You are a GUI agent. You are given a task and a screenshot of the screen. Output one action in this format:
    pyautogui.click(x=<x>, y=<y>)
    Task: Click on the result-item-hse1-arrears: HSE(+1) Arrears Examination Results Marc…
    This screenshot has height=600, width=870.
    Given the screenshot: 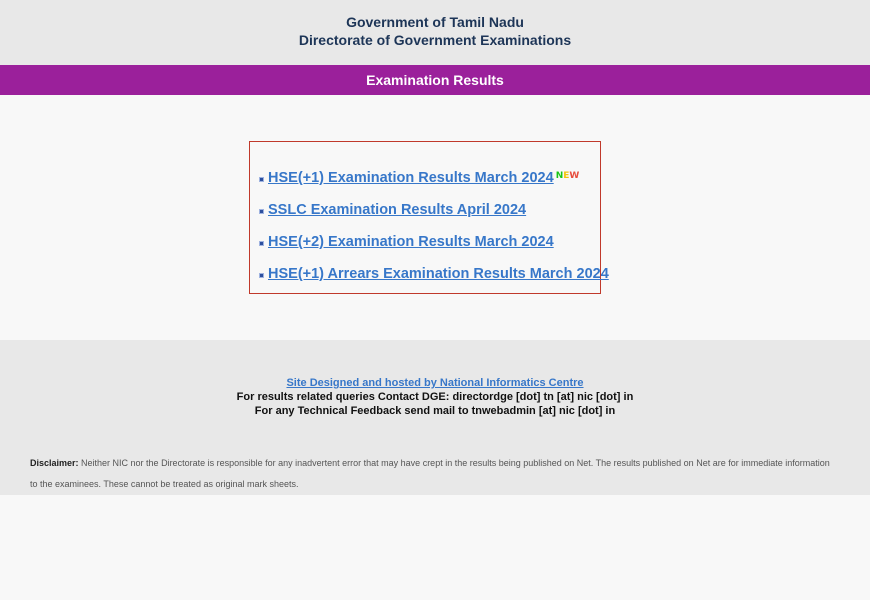 What is the action you would take?
    pyautogui.click(x=434, y=274)
    